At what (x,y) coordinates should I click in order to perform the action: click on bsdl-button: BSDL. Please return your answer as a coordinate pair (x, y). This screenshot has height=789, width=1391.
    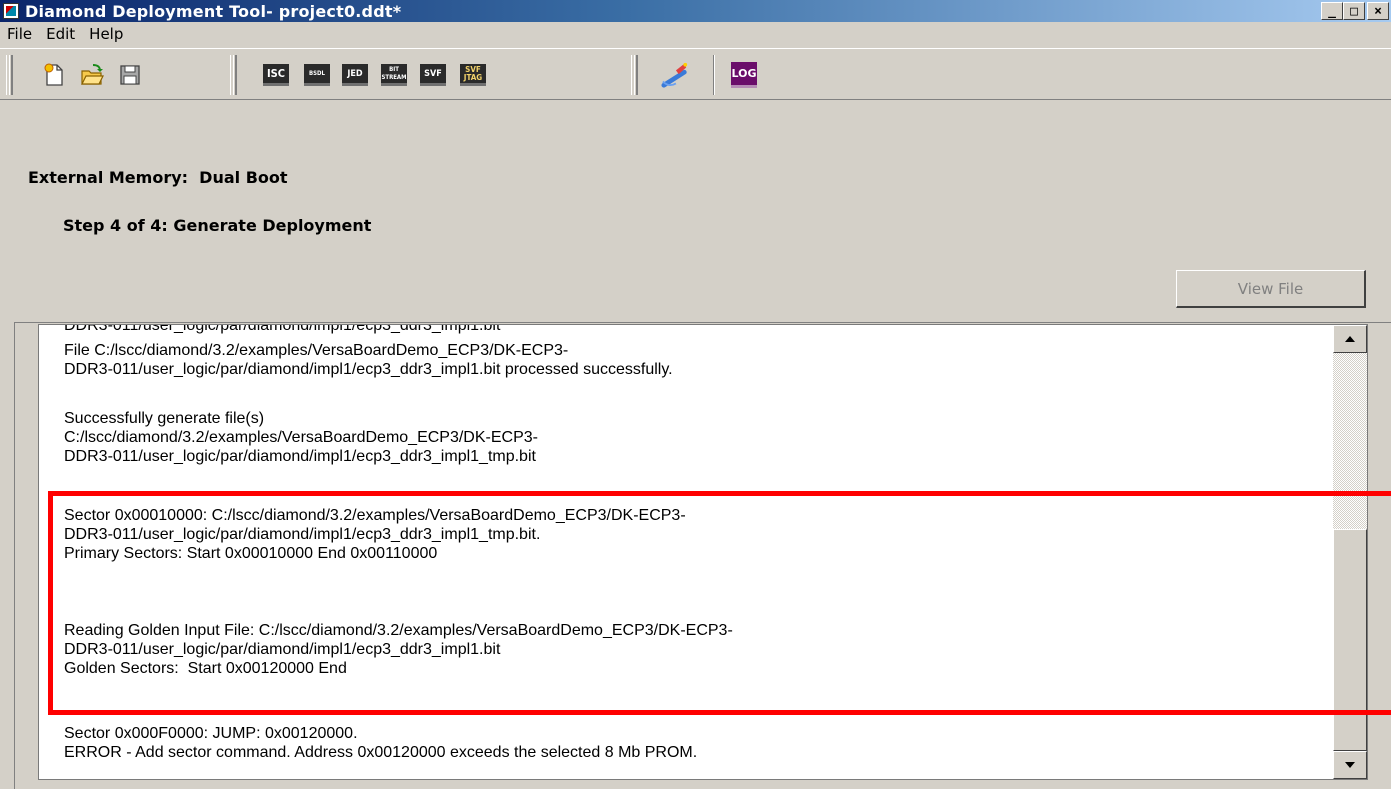
    Looking at the image, I should click on (317, 75).